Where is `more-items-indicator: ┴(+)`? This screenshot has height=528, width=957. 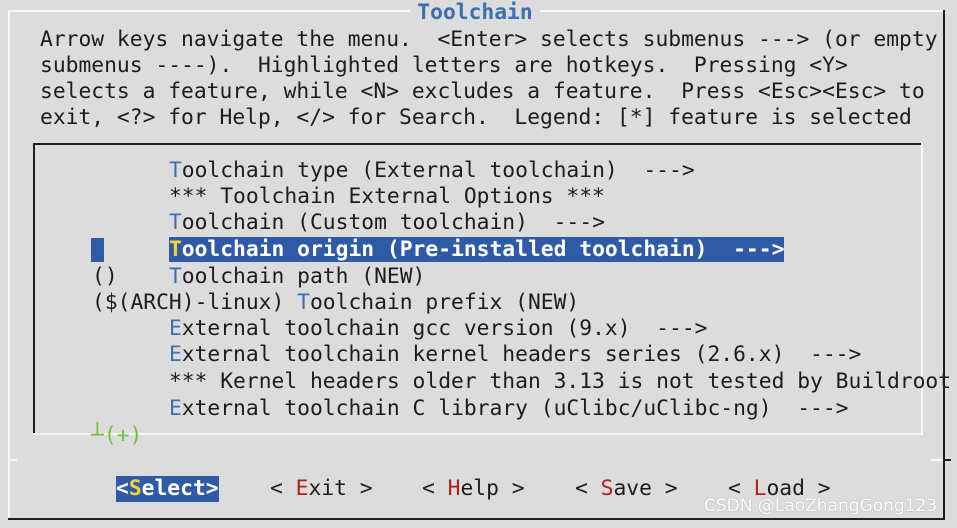 more-items-indicator: ┴(+) is located at coordinates (116, 436).